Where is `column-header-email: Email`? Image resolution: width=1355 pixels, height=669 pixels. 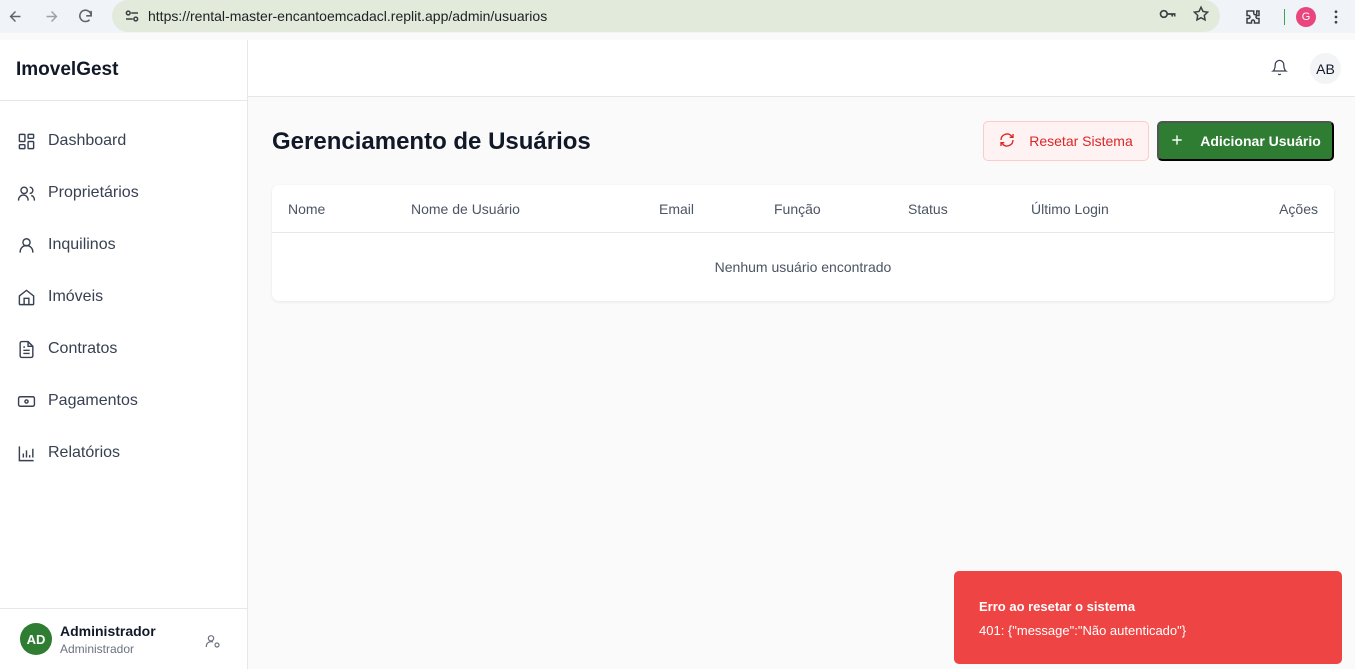
column-header-email: Email is located at coordinates (676, 209).